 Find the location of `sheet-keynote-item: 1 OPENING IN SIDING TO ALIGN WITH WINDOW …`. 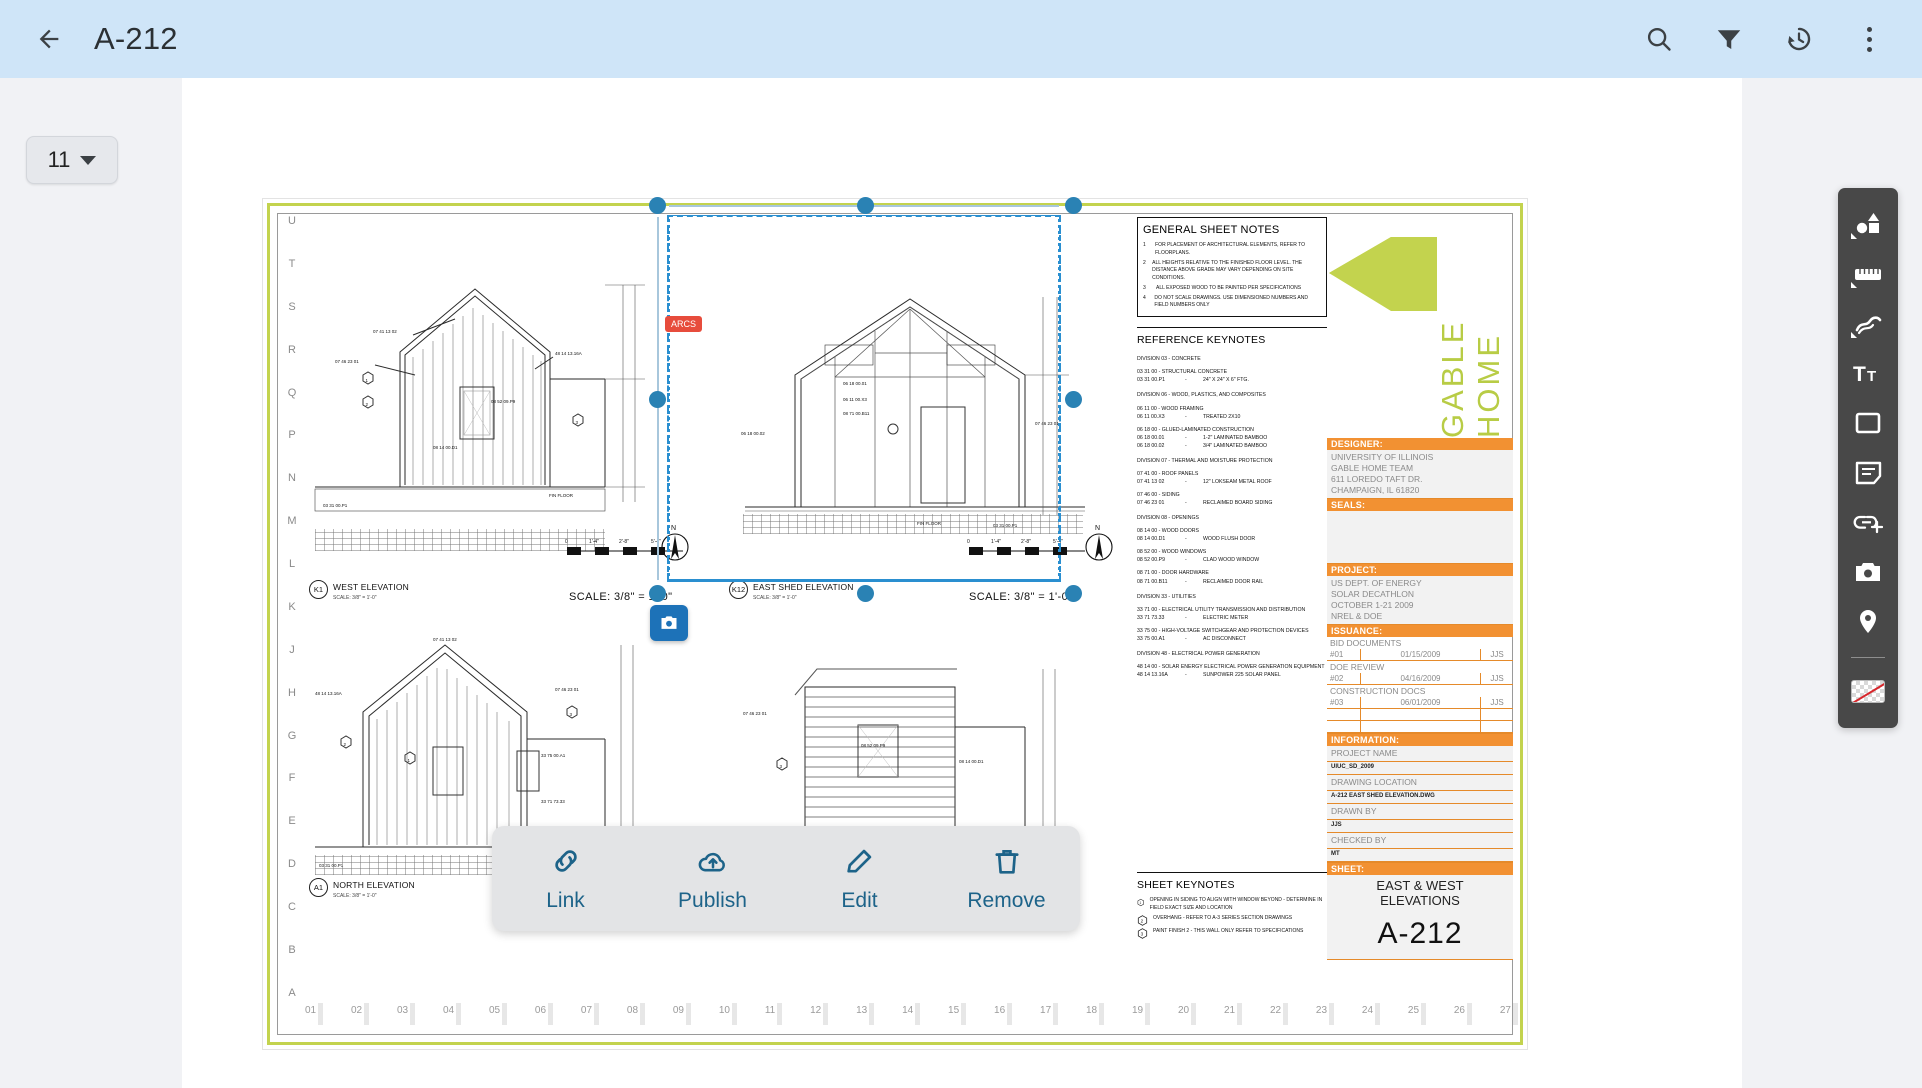

sheet-keynote-item: 1 OPENING IN SIDING TO ALIGN WITH WINDOW … is located at coordinates (1232, 905).